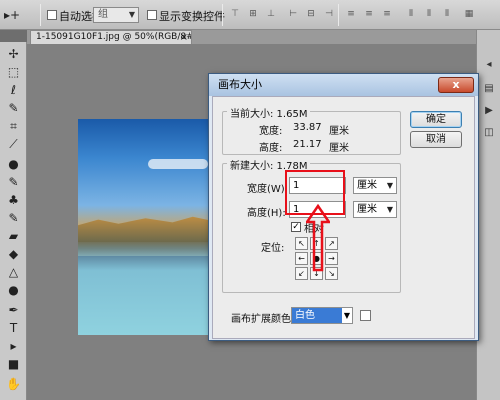  What do you see at coordinates (263, 319) in the screenshot?
I see `extension-color-label: 画布扩展颜色:` at bounding box center [263, 319].